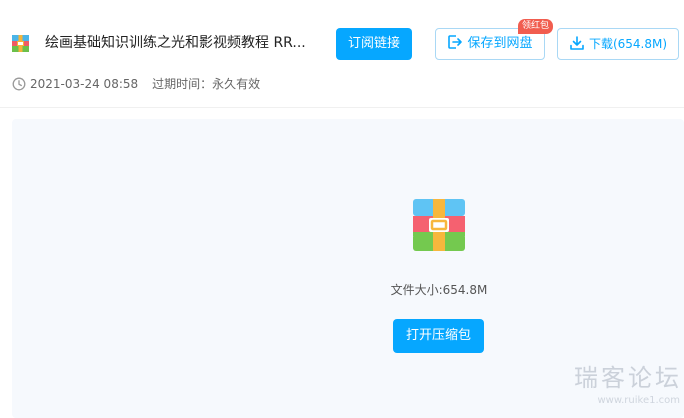  What do you see at coordinates (20, 43) in the screenshot?
I see `rar-archive-icon` at bounding box center [20, 43].